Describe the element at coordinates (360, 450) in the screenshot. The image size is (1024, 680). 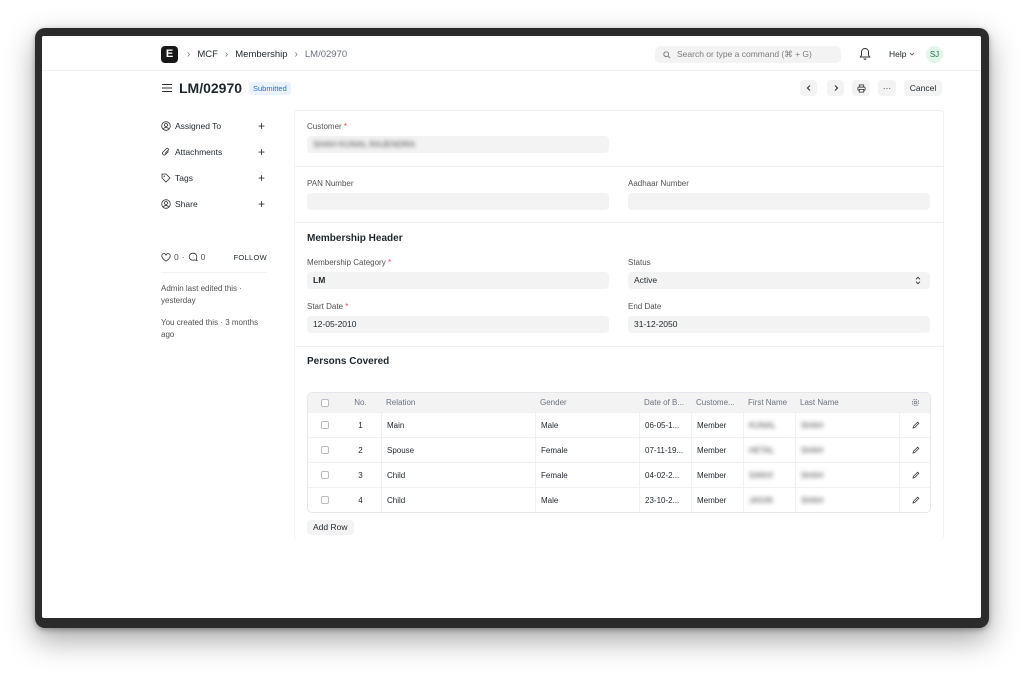
I see `cell-no: 2` at that location.